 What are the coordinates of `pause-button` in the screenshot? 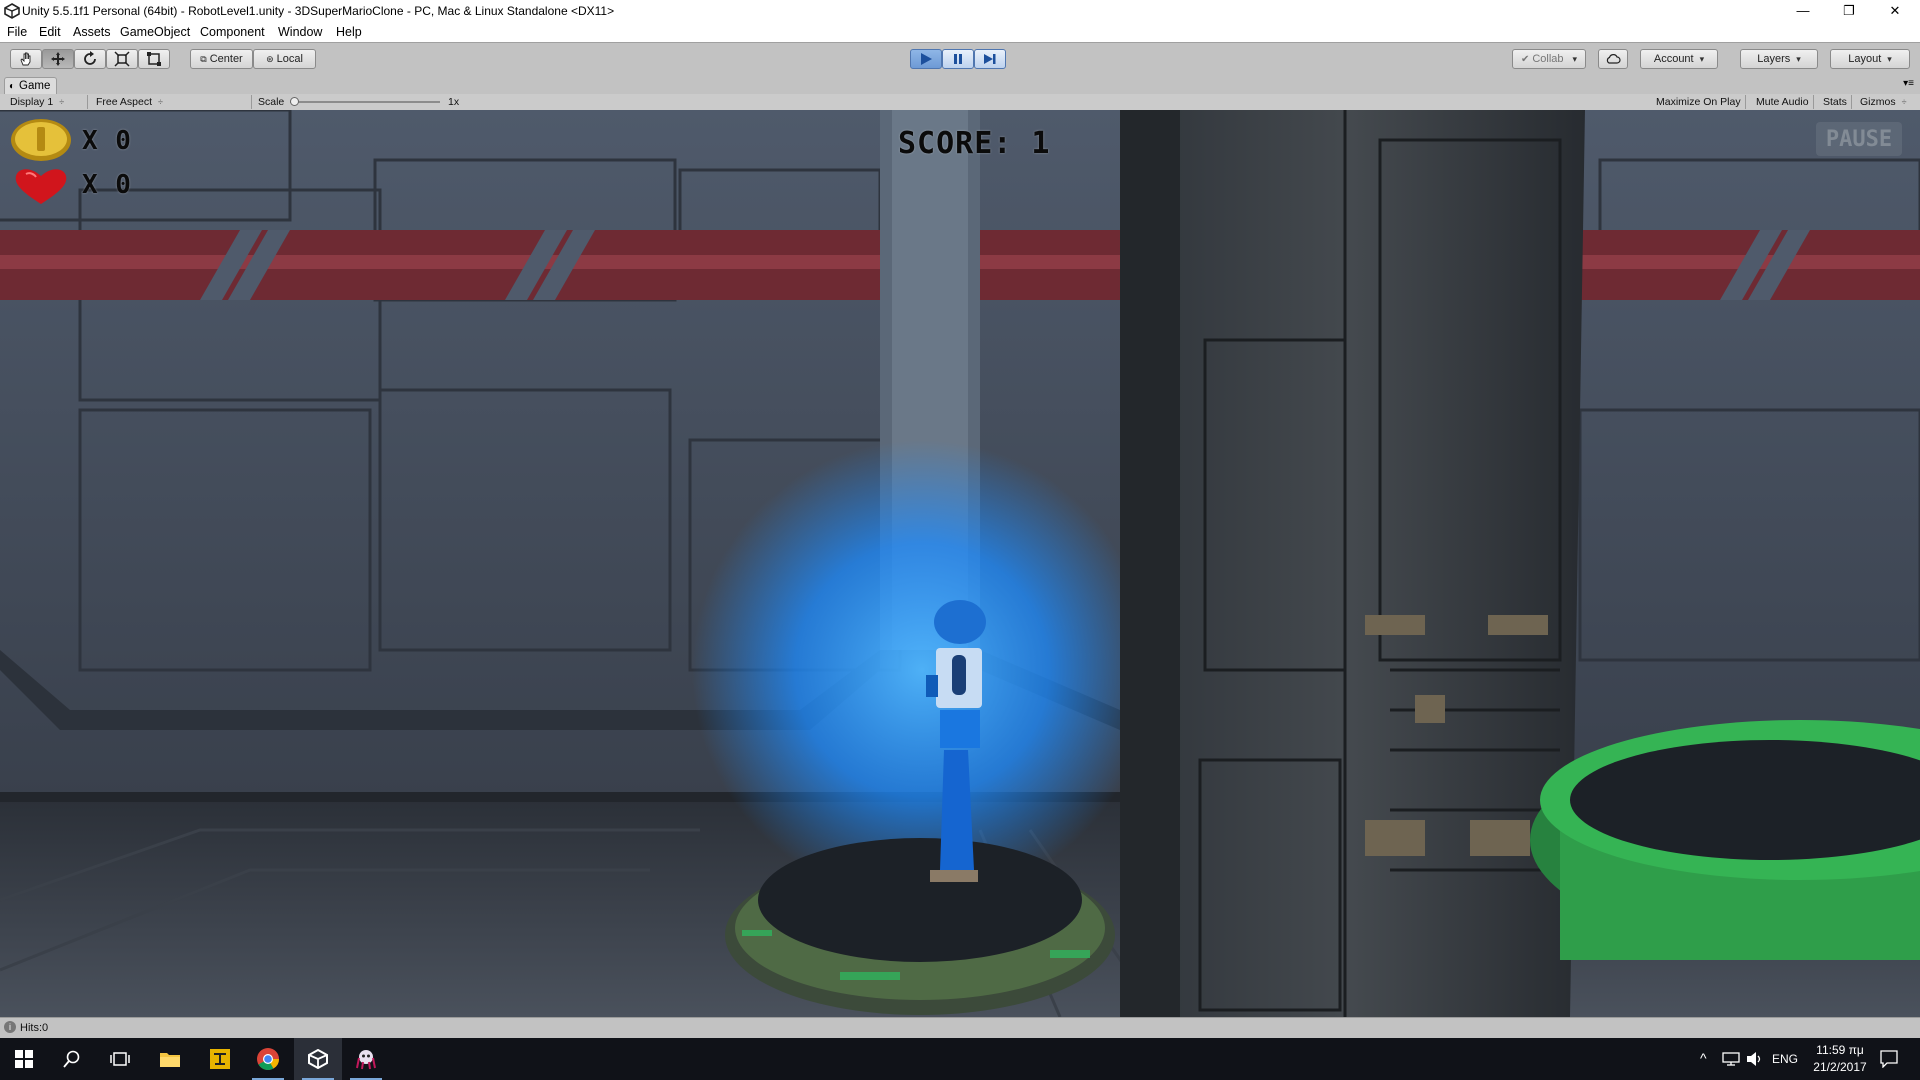 It's located at (958, 59).